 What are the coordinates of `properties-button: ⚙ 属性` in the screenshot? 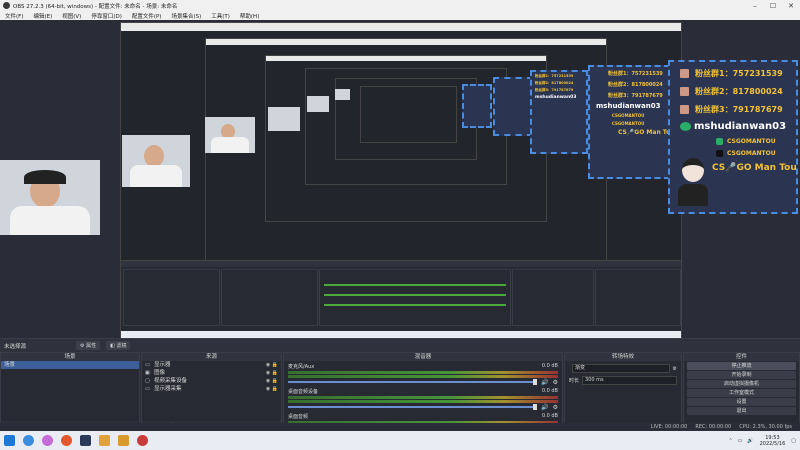 It's located at (88, 345).